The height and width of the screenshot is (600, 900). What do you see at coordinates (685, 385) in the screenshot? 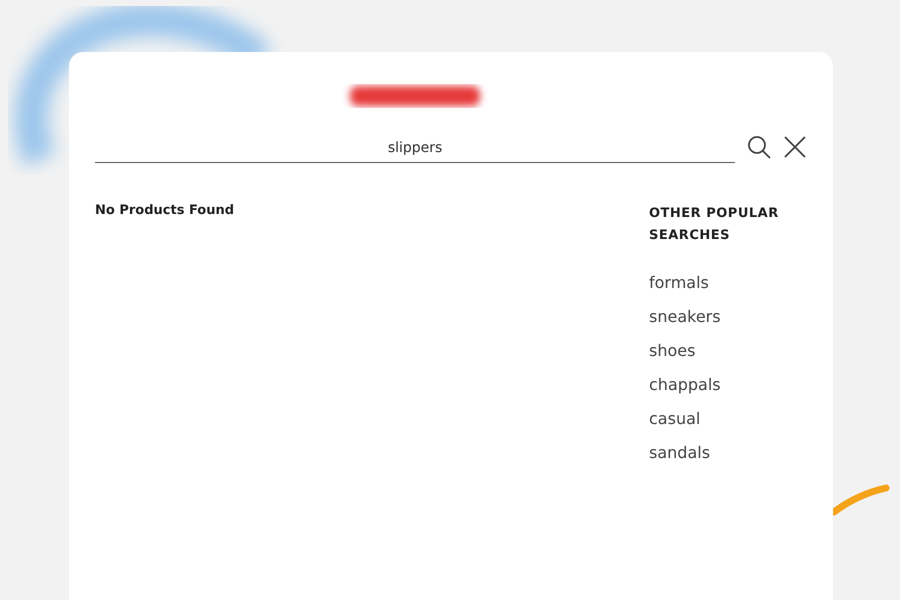
I see `popular-search-link: chappals` at bounding box center [685, 385].